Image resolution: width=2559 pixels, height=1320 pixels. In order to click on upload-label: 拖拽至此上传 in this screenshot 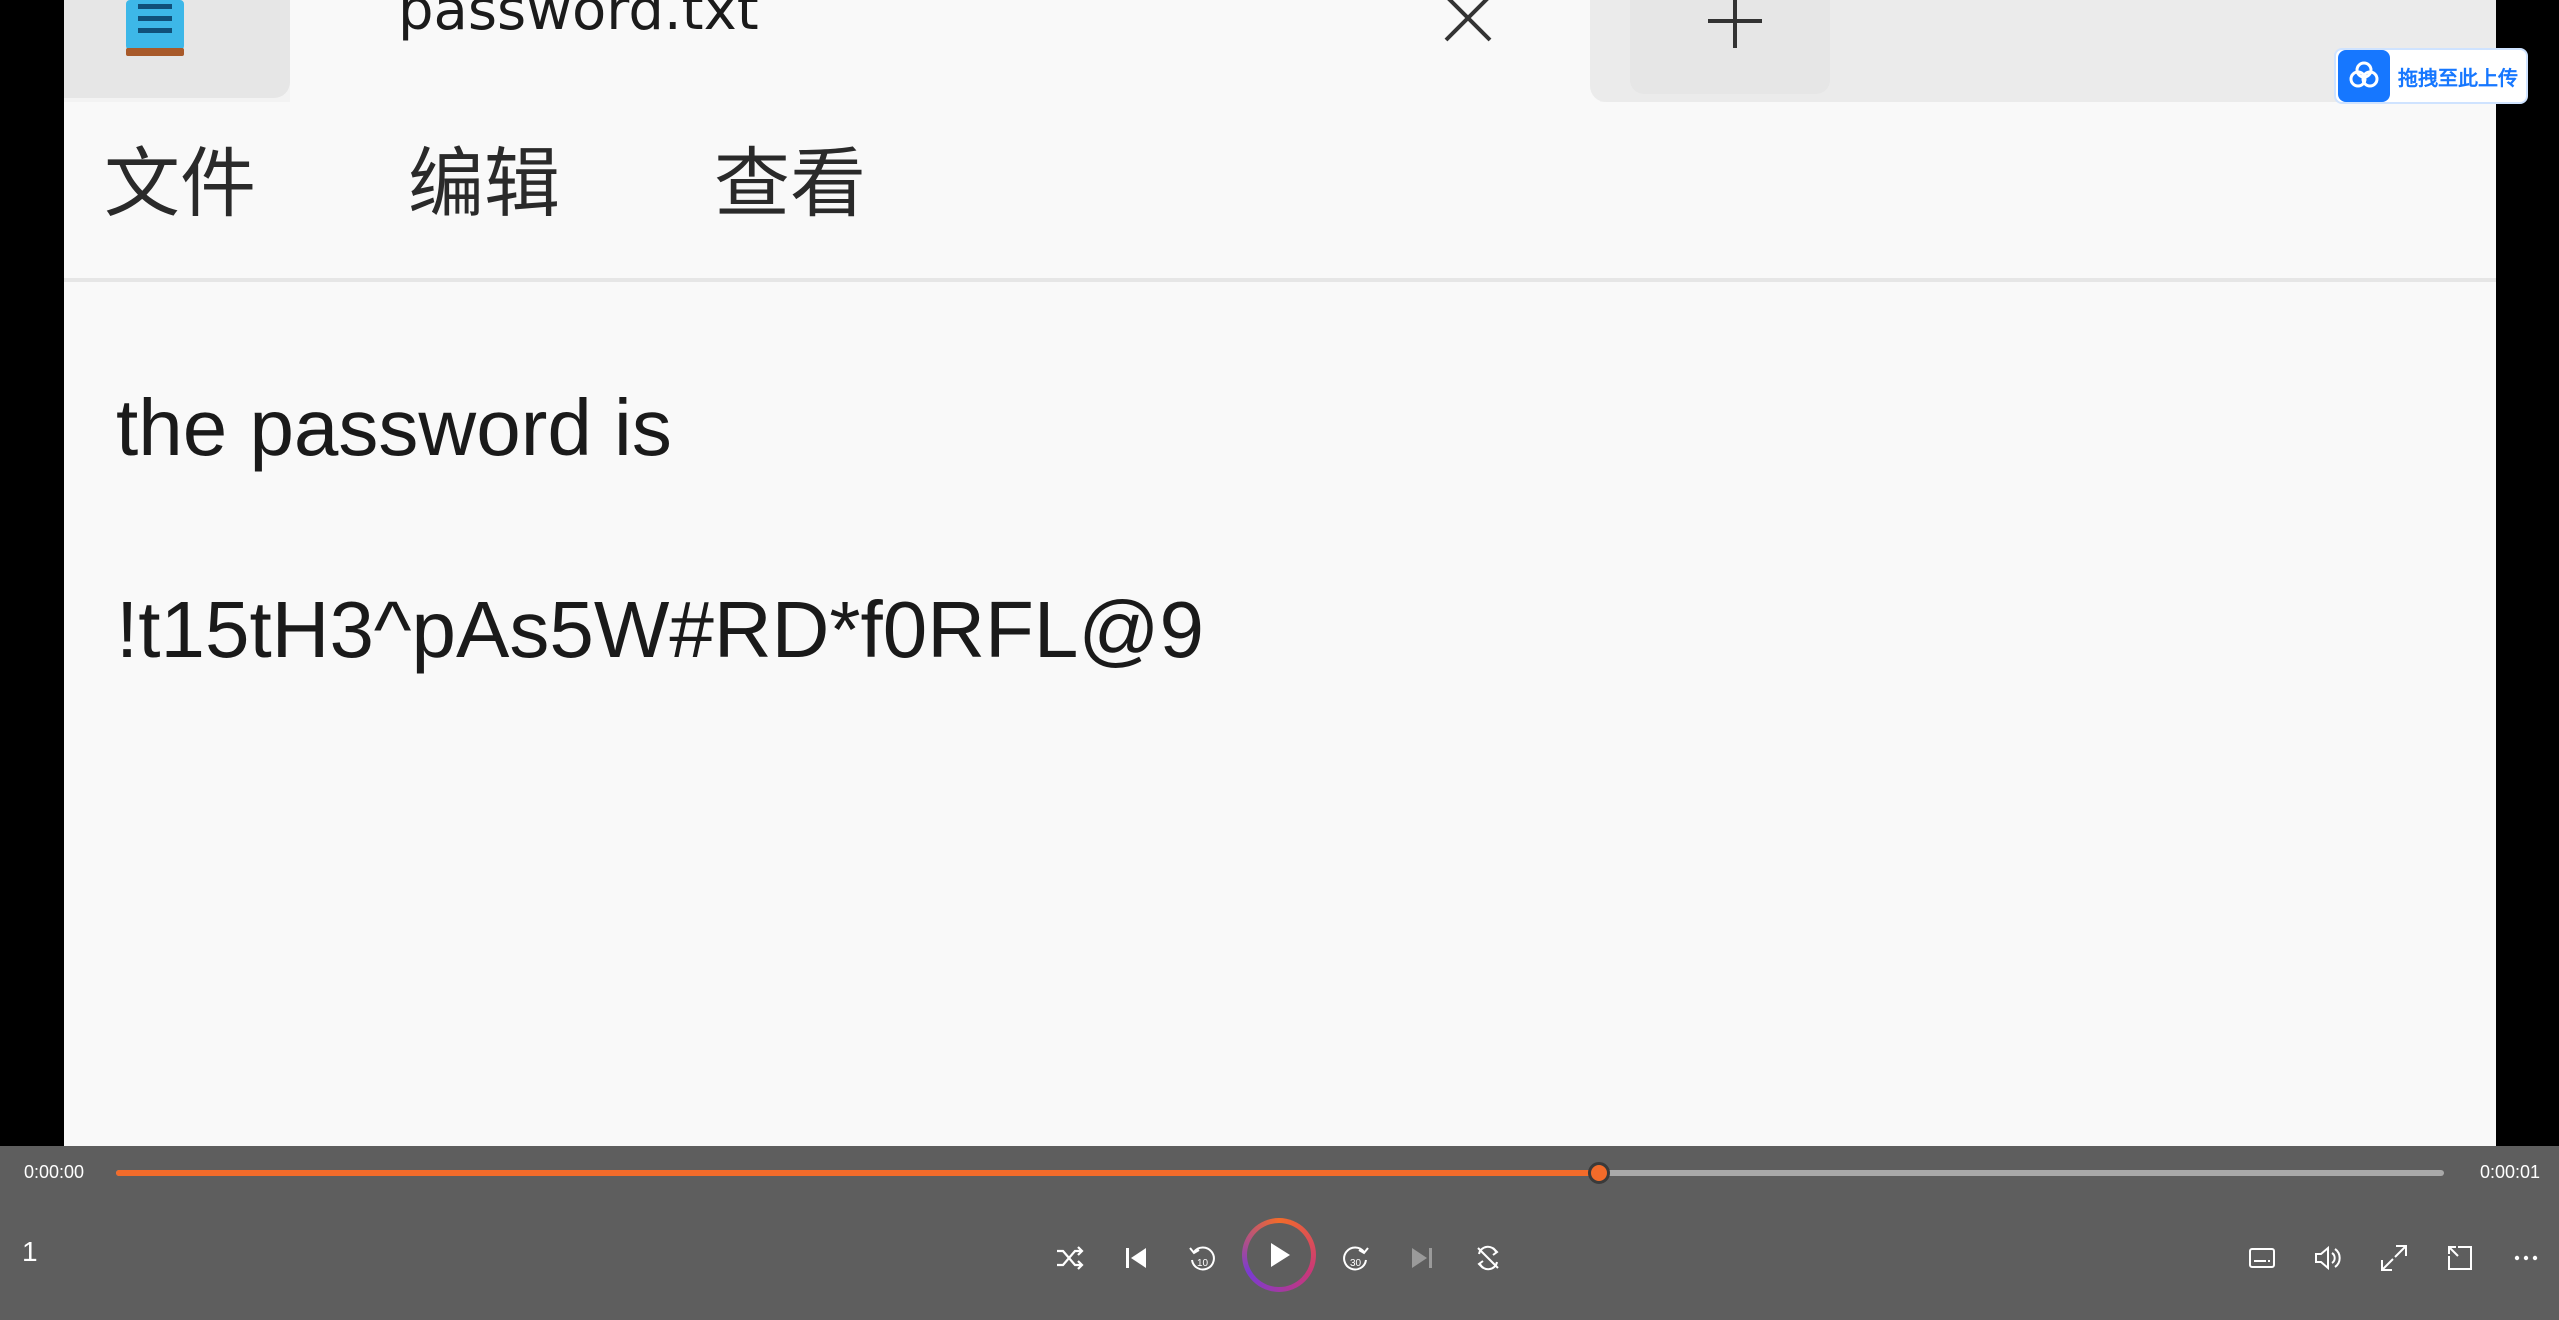, I will do `click(2458, 77)`.